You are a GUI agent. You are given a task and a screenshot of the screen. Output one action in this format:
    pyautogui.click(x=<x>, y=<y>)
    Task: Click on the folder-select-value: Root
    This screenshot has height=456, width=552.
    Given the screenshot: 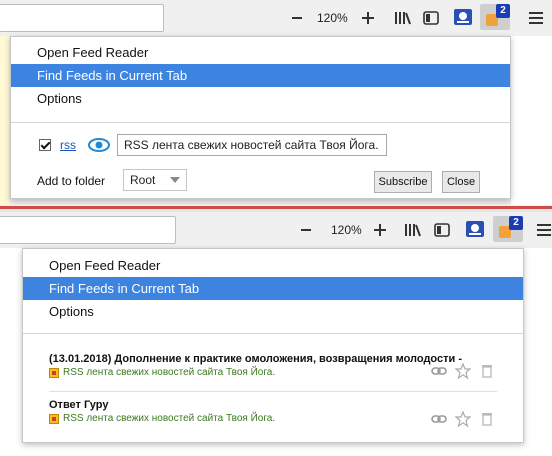 What is the action you would take?
    pyautogui.click(x=143, y=180)
    